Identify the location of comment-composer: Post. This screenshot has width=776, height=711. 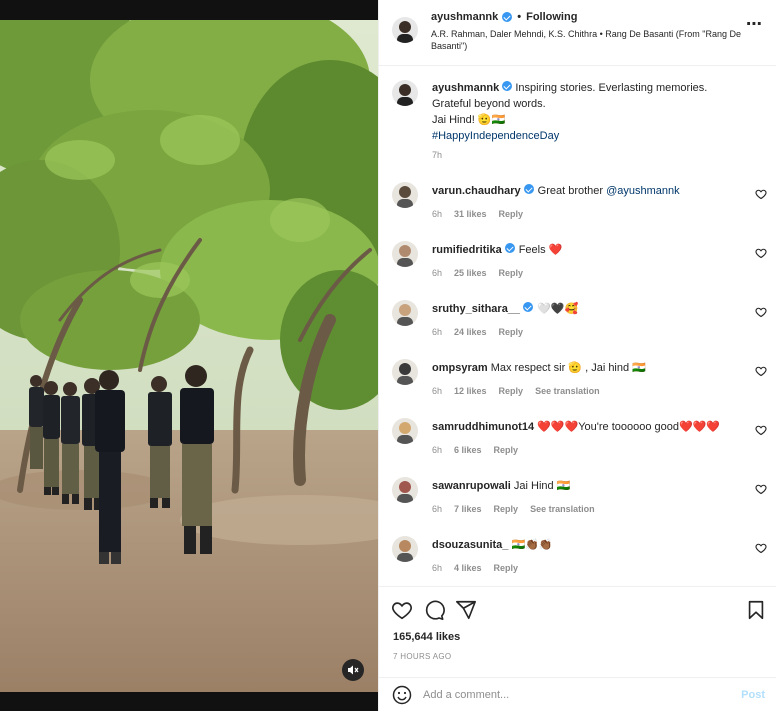
(577, 694).